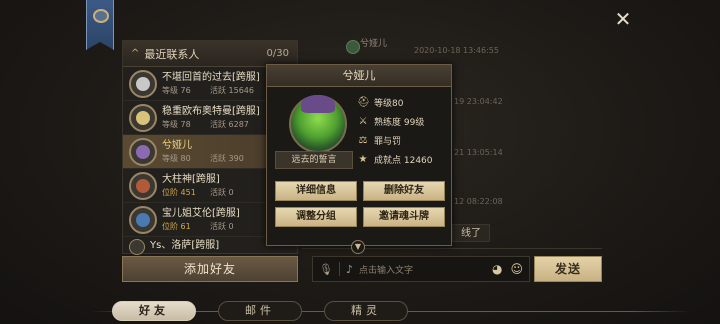  What do you see at coordinates (456, 50) in the screenshot?
I see `chat-timestamp: 2020-10-18 13:46:55` at bounding box center [456, 50].